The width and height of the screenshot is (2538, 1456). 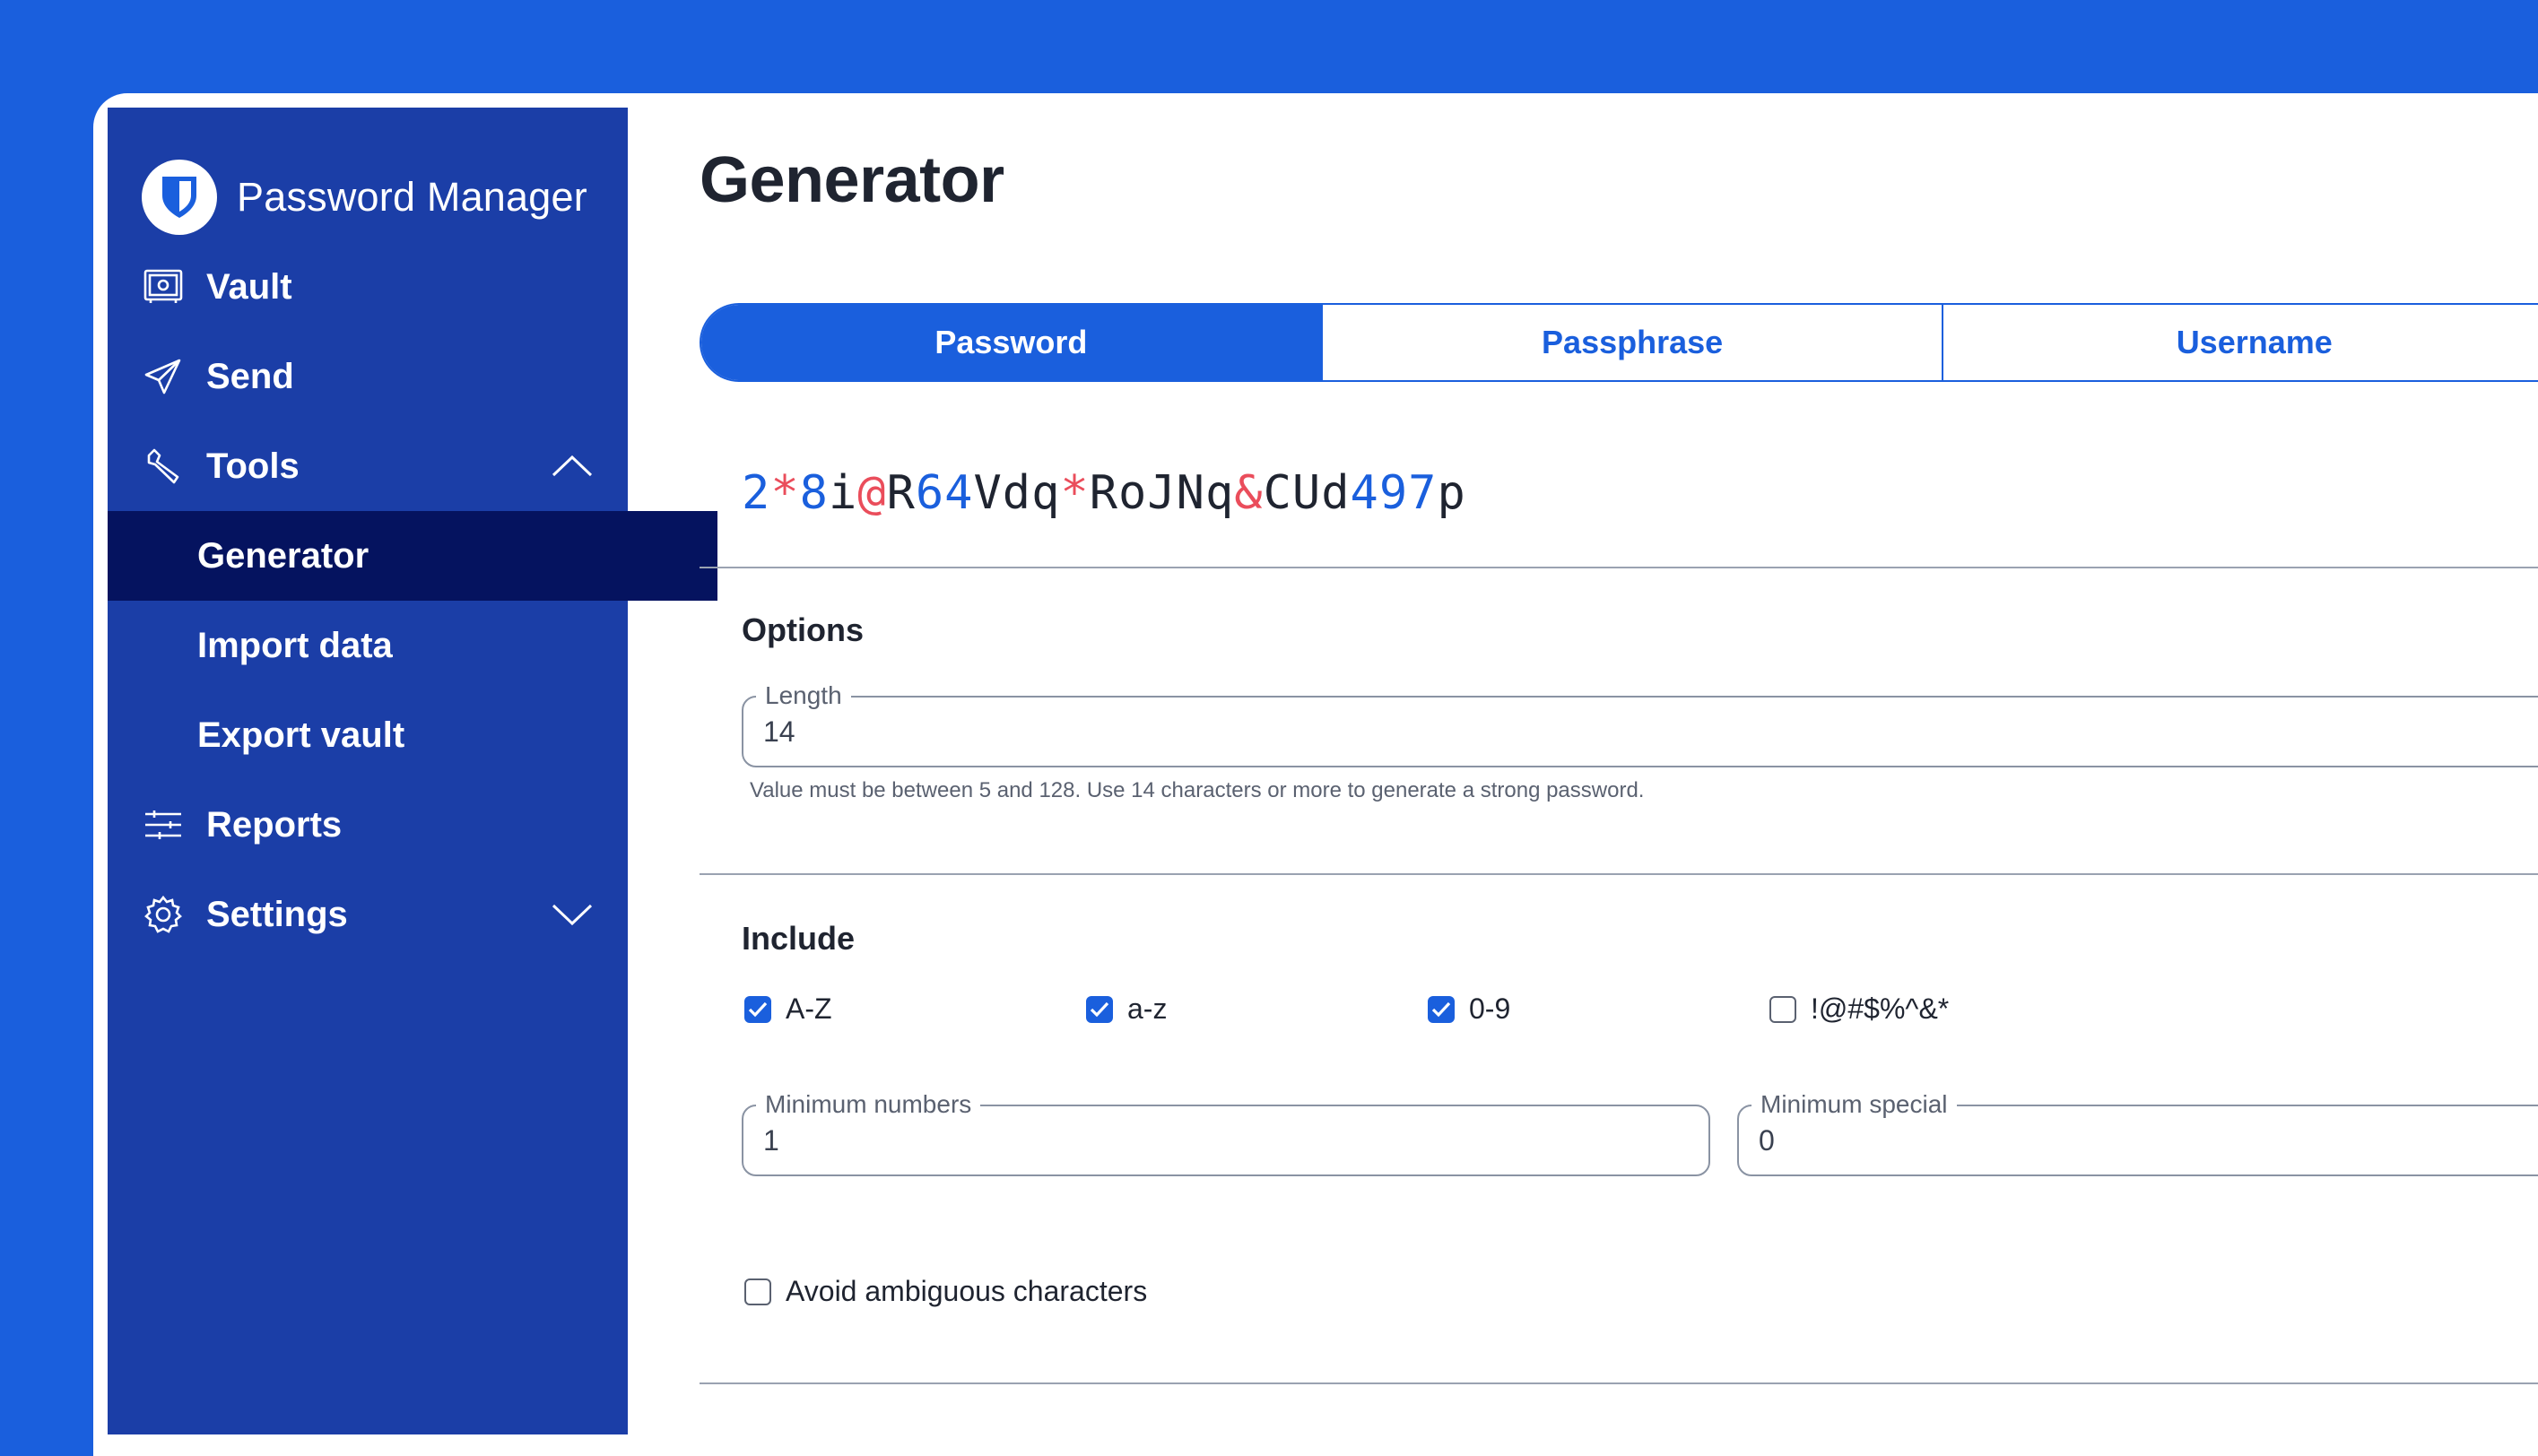 I want to click on password-chunk: R, so click(x=901, y=493).